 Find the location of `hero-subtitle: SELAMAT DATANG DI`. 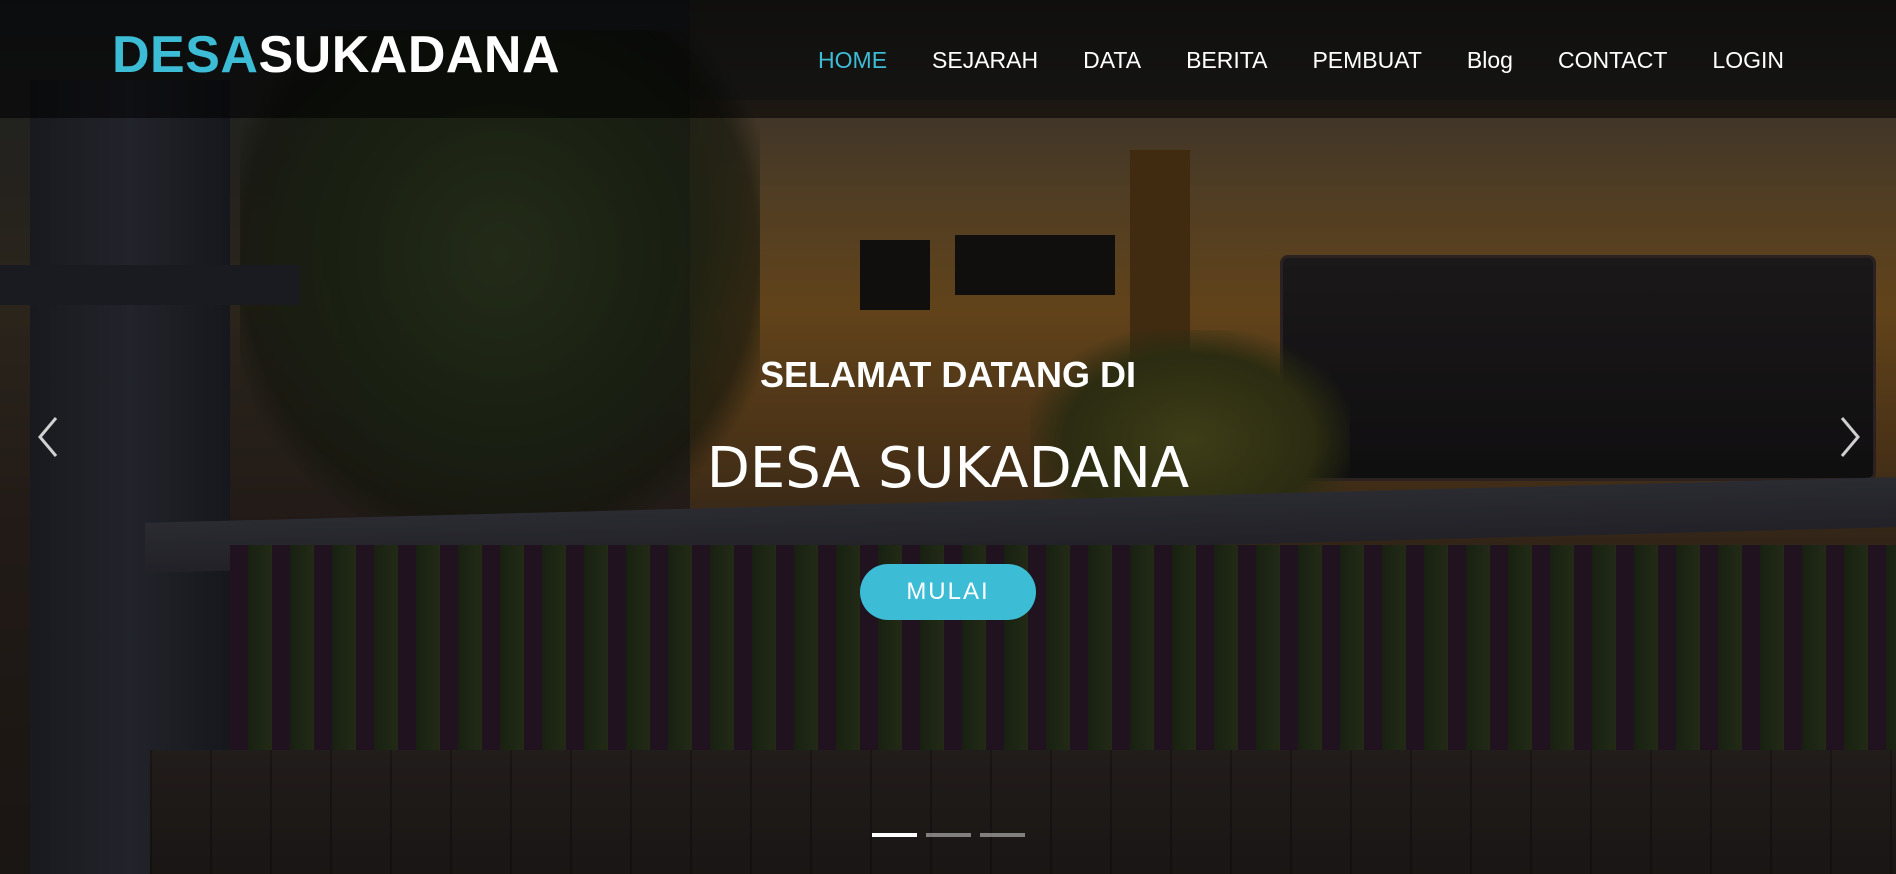

hero-subtitle: SELAMAT DATANG DI is located at coordinates (948, 374).